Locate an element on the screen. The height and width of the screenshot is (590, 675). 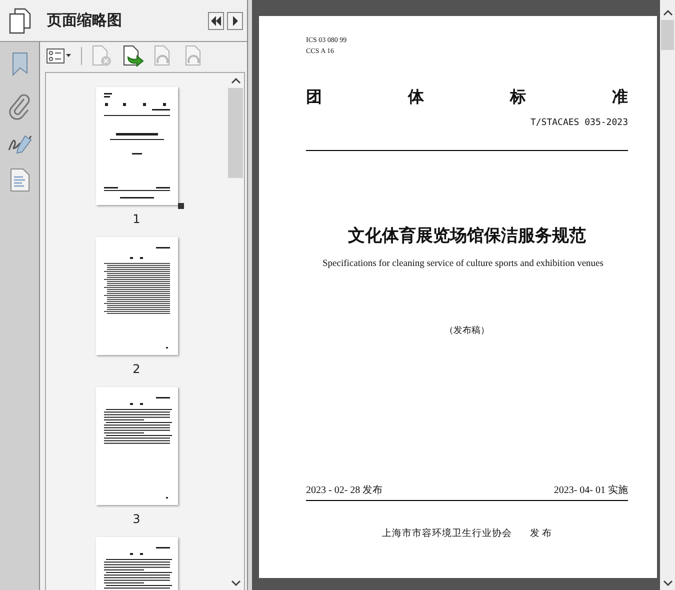
standard-heading-char: 团 is located at coordinates (314, 97).